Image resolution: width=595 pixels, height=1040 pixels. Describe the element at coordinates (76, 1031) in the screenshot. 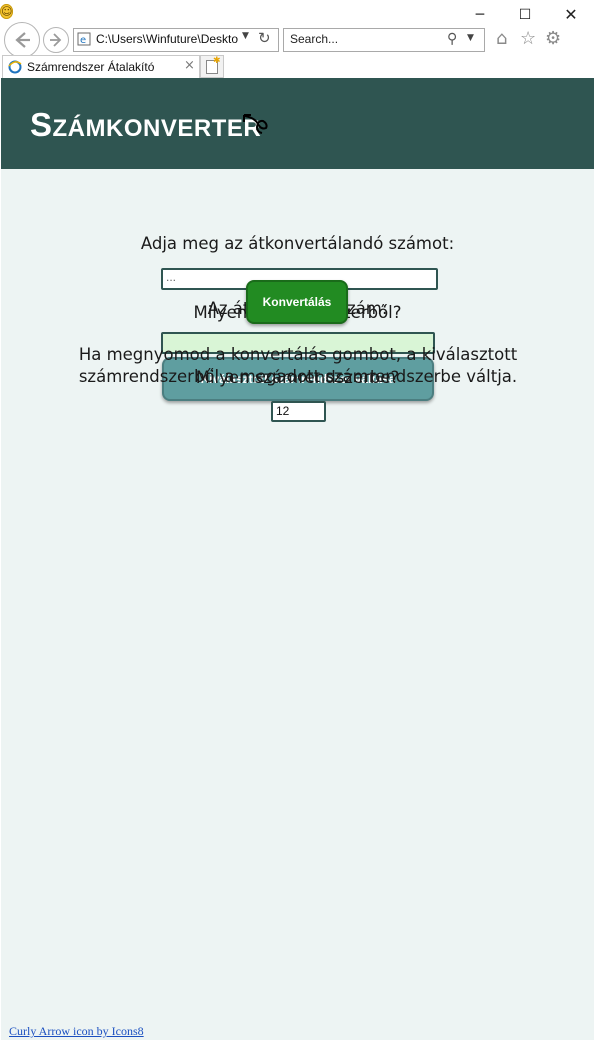

I see `icons8-credit-link: Curly Arrow icon by Icons8` at that location.